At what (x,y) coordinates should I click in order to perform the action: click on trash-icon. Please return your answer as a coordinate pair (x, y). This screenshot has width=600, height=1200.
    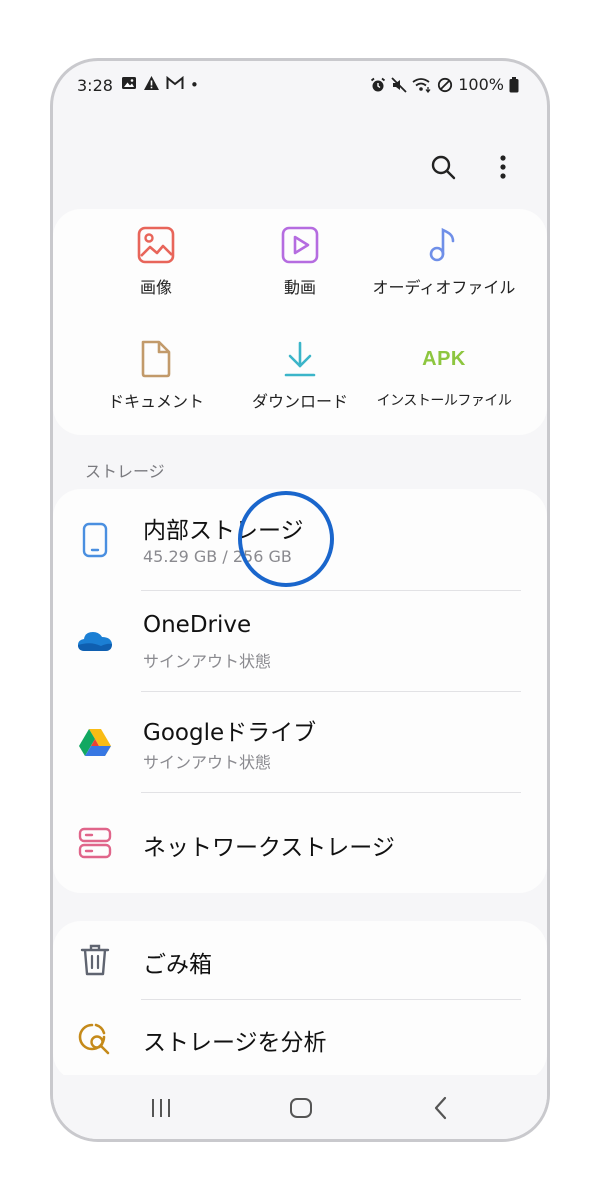
    Looking at the image, I should click on (95, 960).